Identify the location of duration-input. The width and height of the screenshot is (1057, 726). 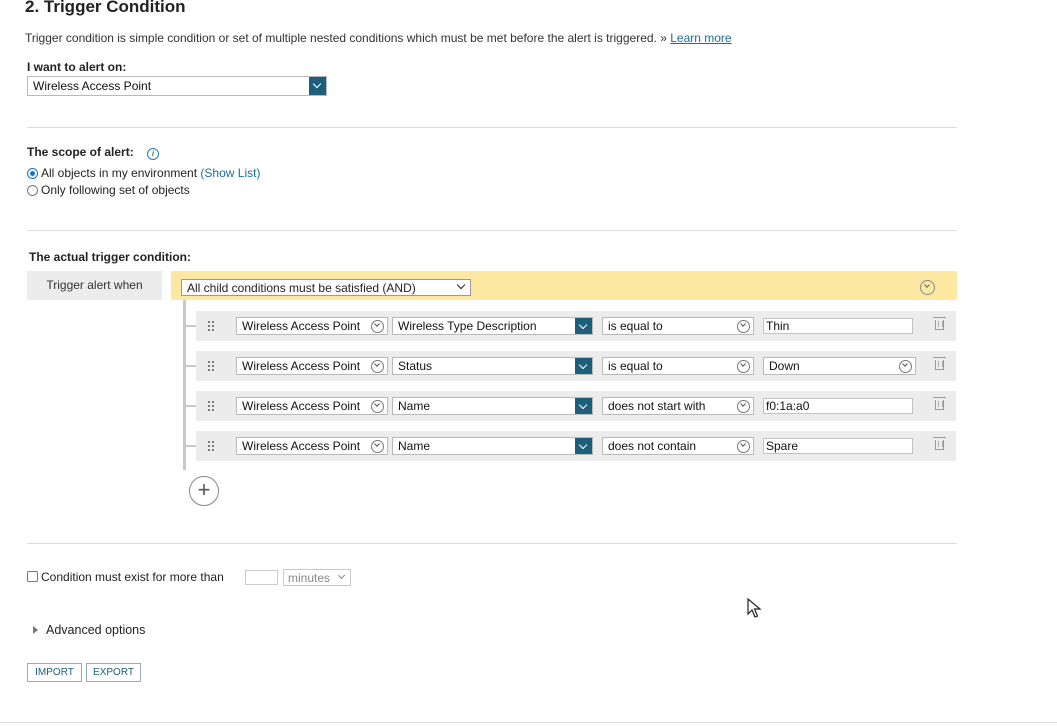
(261, 577).